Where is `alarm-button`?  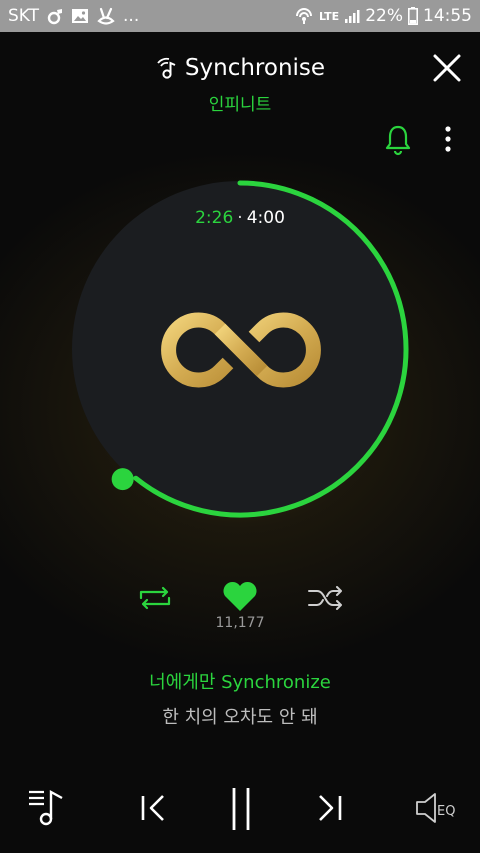 alarm-button is located at coordinates (398, 140).